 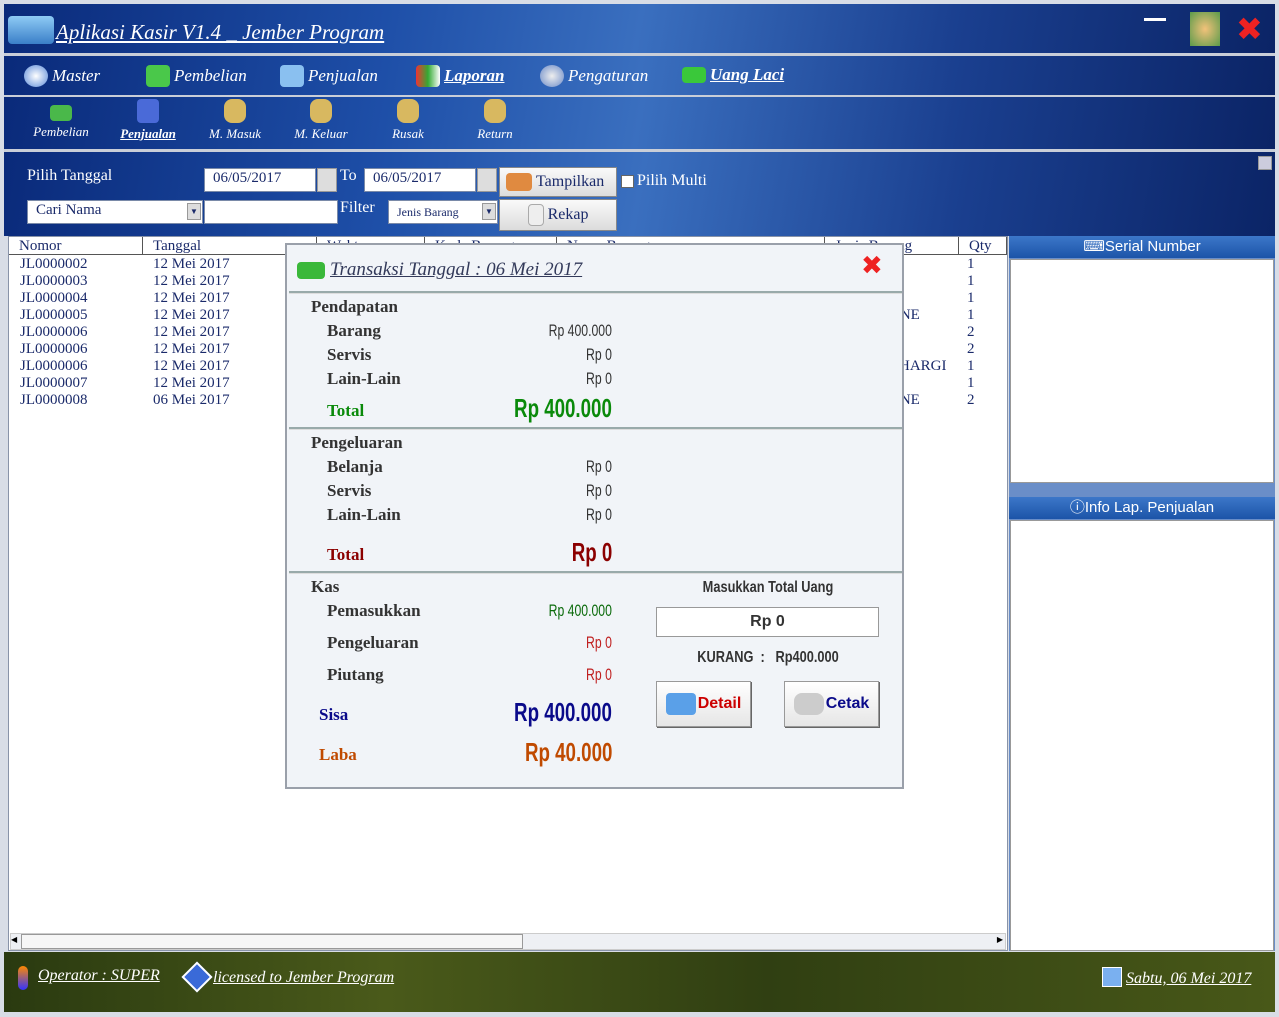 What do you see at coordinates (76, 75) in the screenshot?
I see `menu-label: Master` at bounding box center [76, 75].